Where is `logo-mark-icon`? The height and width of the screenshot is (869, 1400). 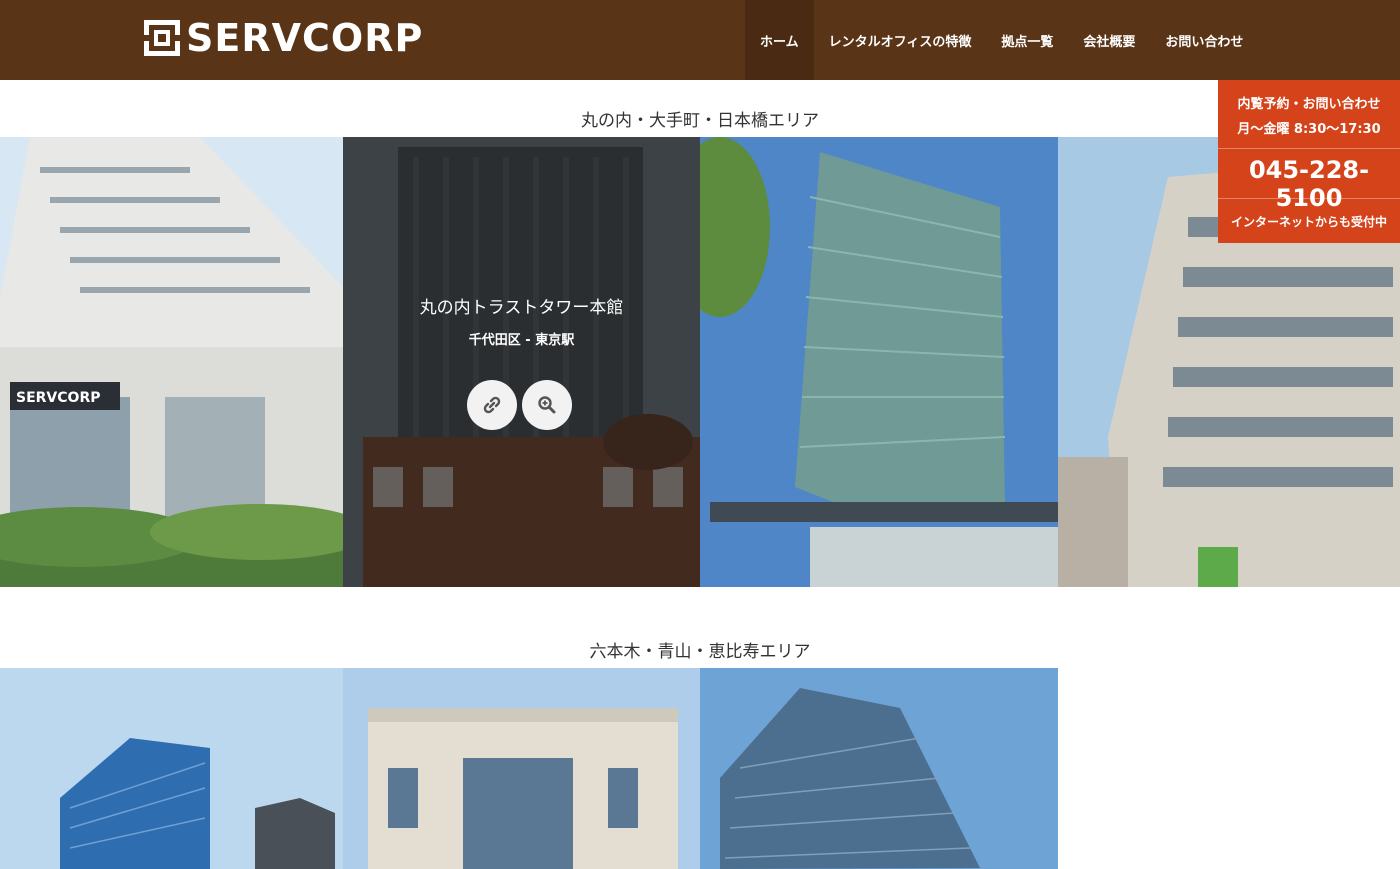 logo-mark-icon is located at coordinates (162, 38).